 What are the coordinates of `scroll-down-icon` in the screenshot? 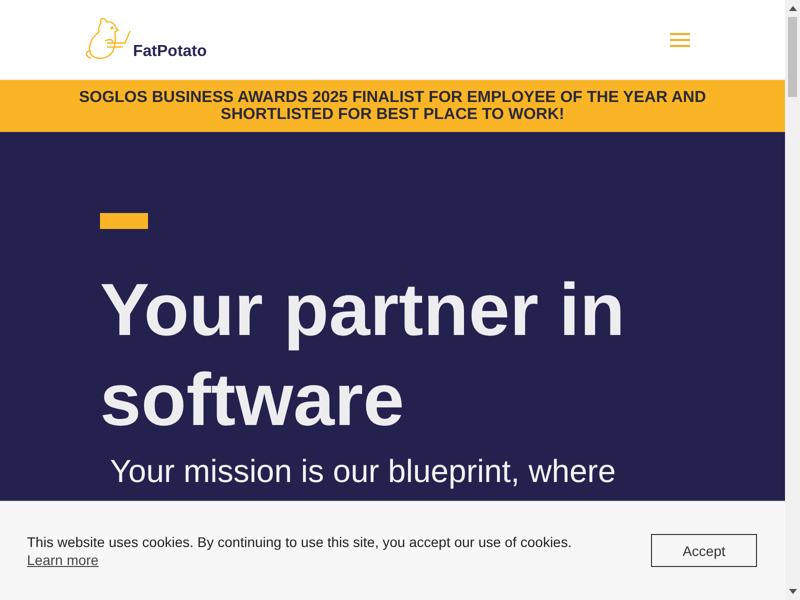 It's located at (792, 591).